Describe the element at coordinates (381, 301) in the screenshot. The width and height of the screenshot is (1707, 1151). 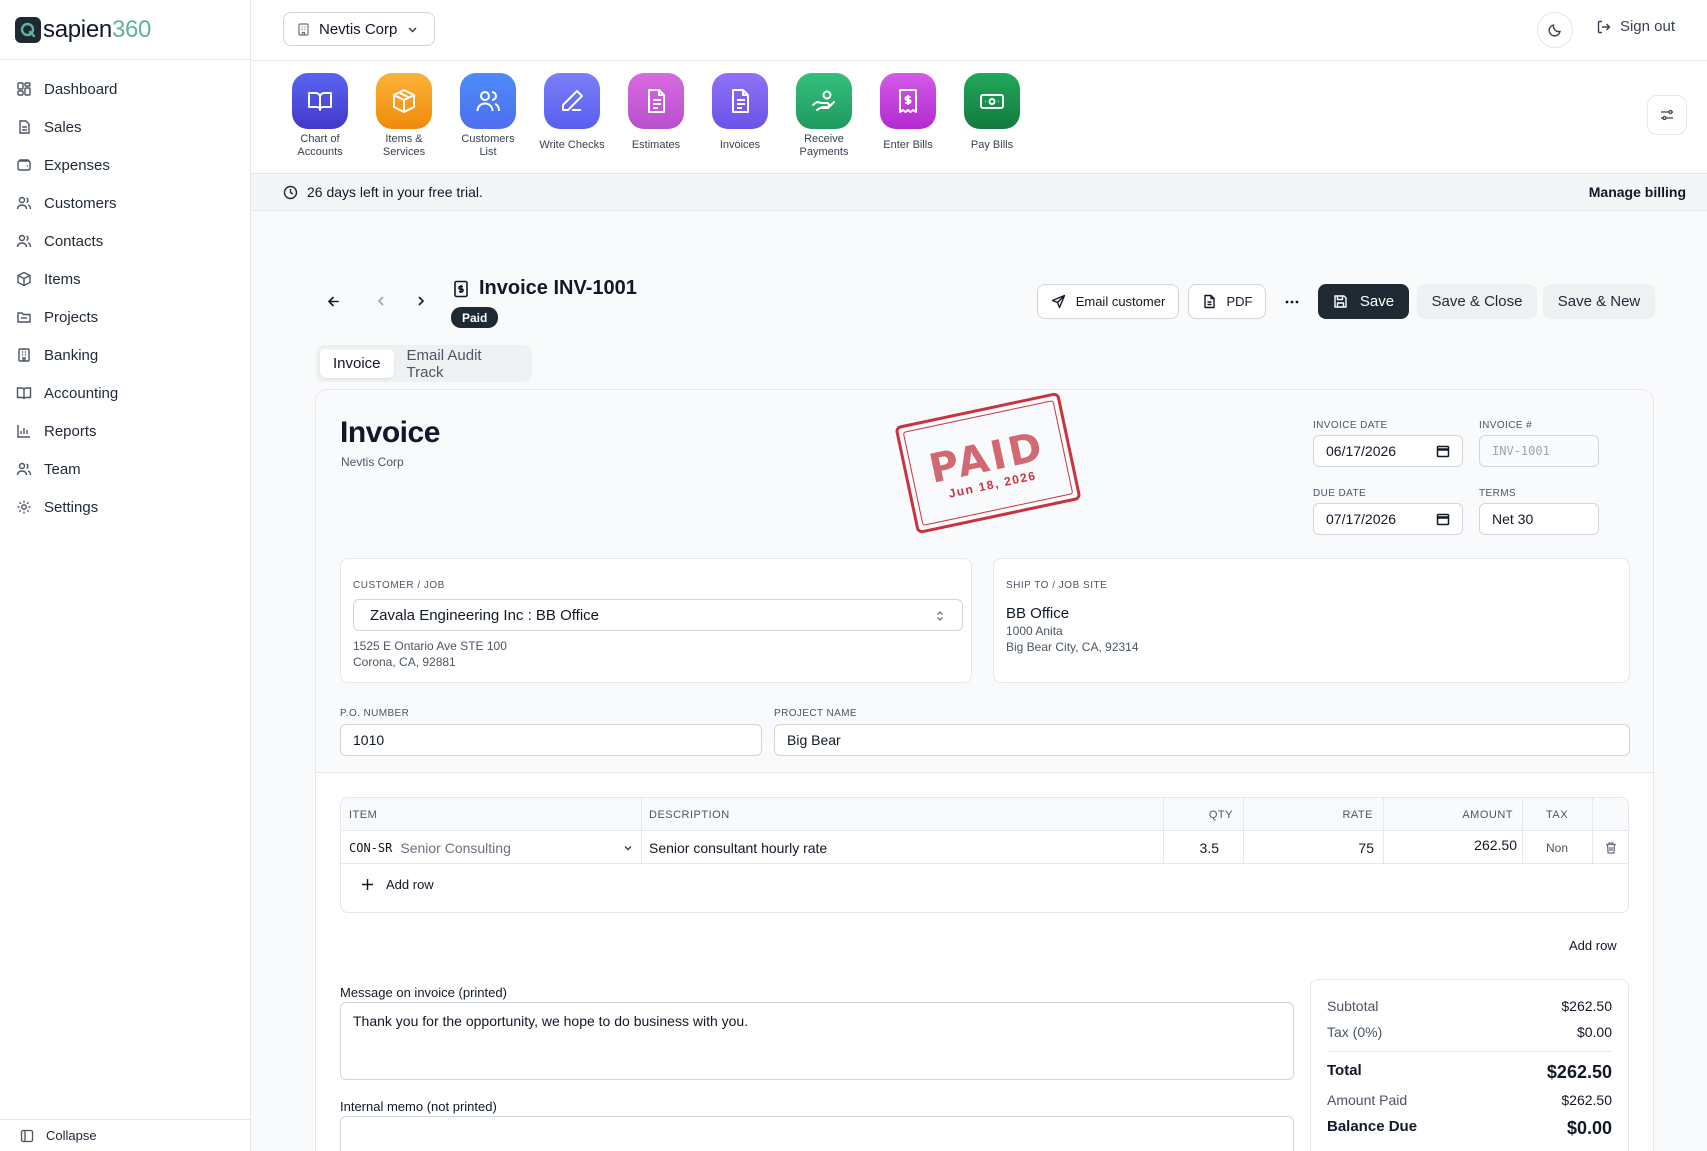
I see `previous-invoice-button` at that location.